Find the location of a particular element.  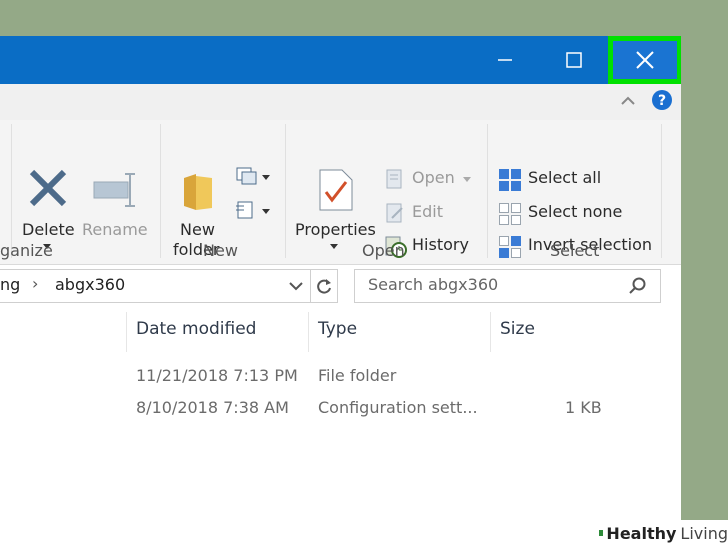

properties-icon is located at coordinates (336, 190).